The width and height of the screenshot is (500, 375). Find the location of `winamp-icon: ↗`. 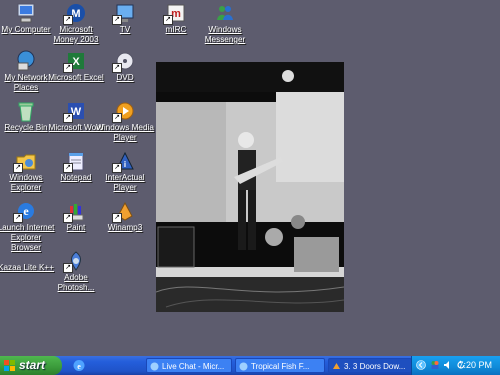

winamp-icon: ↗ is located at coordinates (124, 211).